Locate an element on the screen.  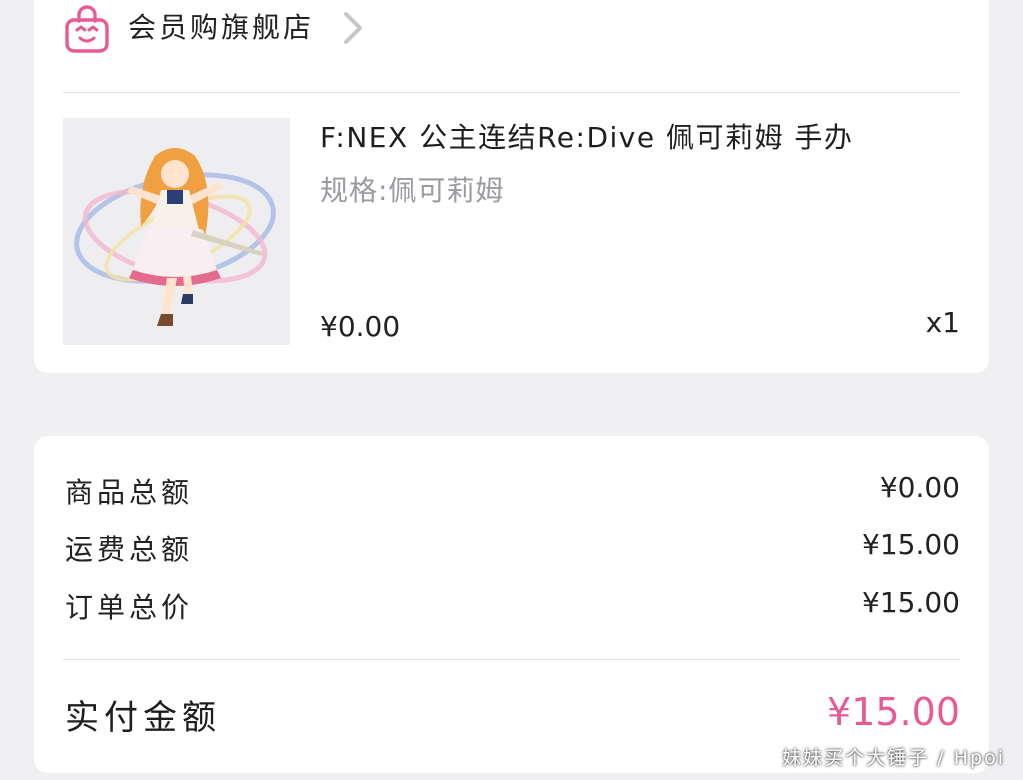
product-price: ¥0.00 is located at coordinates (360, 326).